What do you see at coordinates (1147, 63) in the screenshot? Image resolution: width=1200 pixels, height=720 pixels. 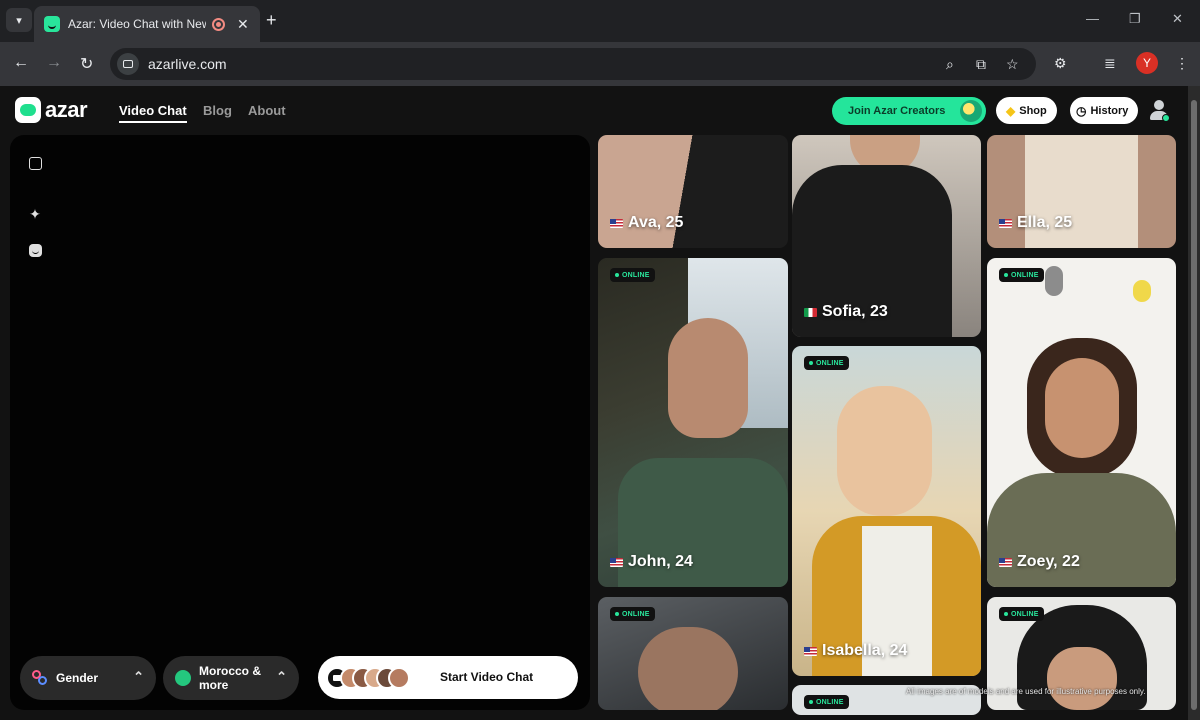 I see `profile-avatar: Y` at bounding box center [1147, 63].